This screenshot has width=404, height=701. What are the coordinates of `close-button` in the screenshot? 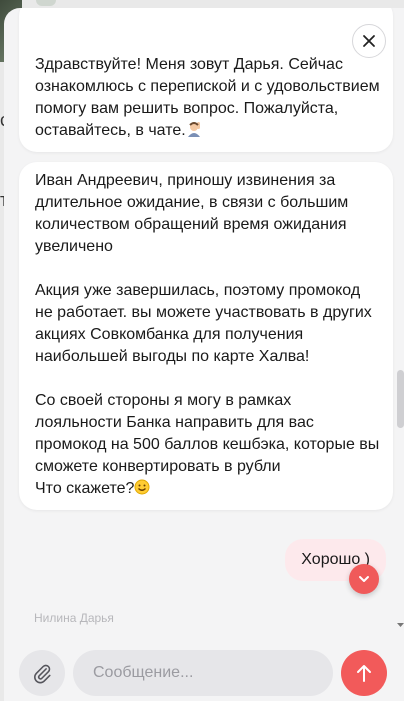 It's located at (369, 41).